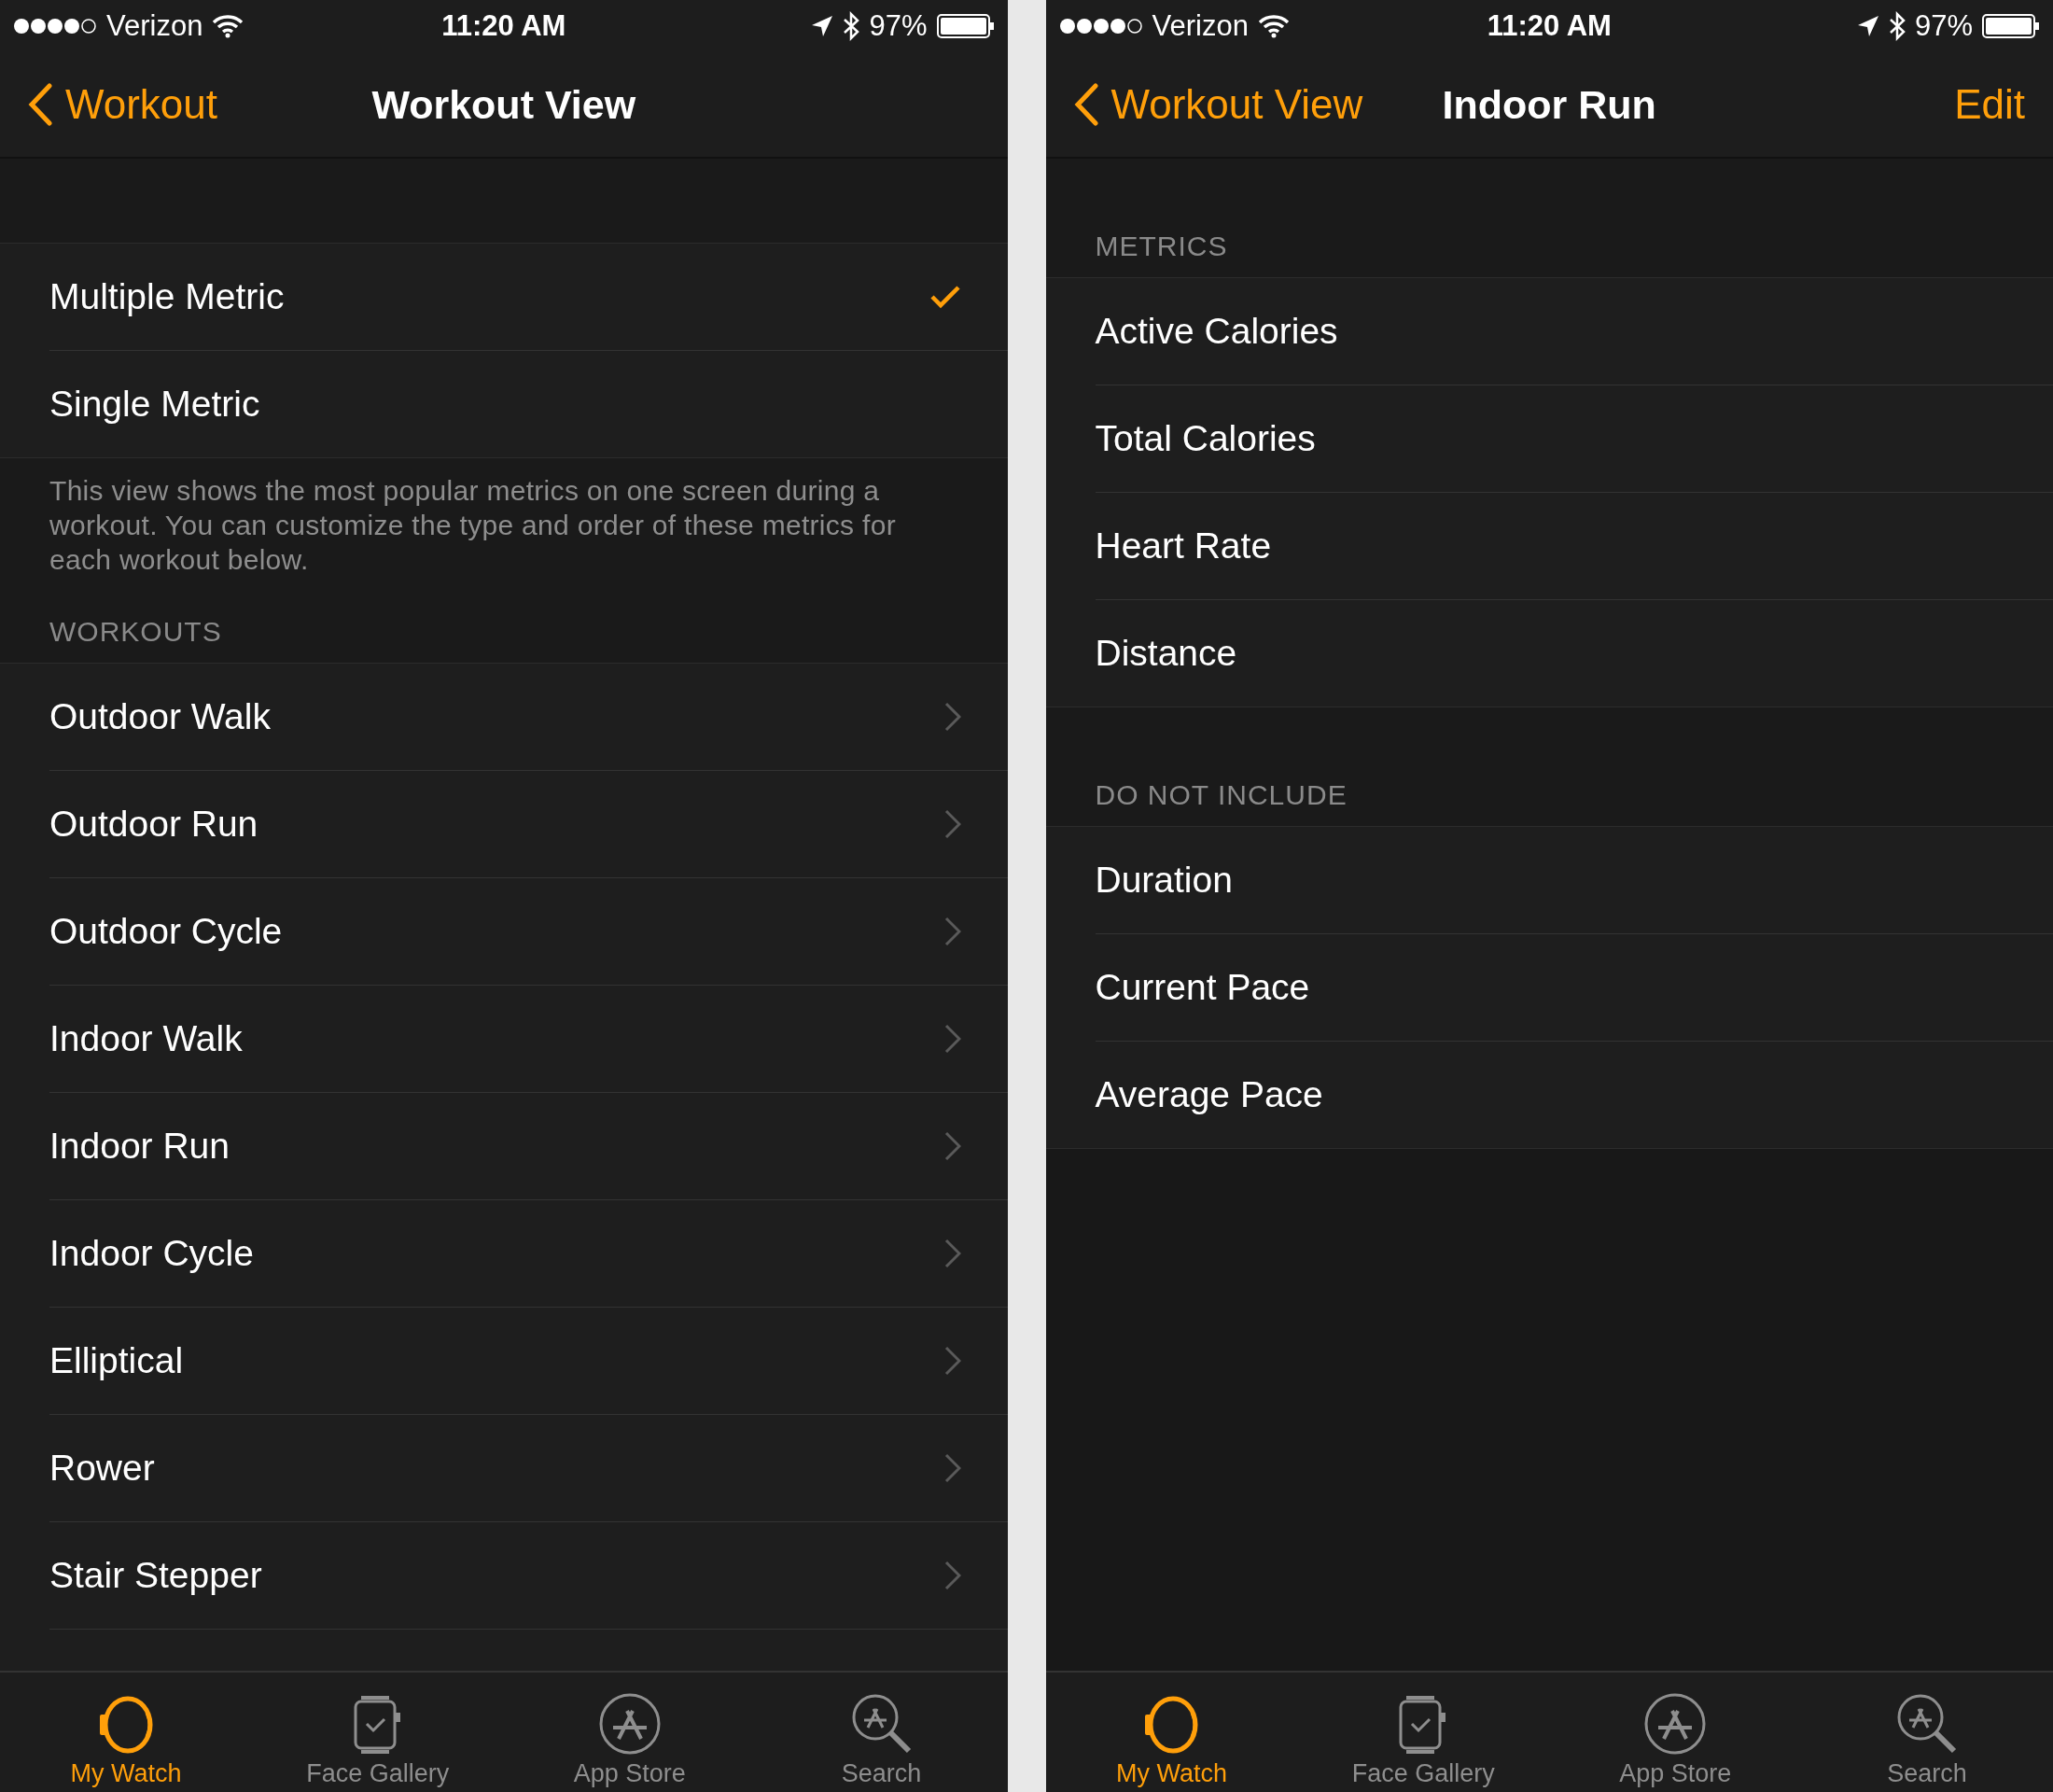 Image resolution: width=2053 pixels, height=1792 pixels. What do you see at coordinates (528, 1253) in the screenshot?
I see `list-row: Indoor Cycle` at bounding box center [528, 1253].